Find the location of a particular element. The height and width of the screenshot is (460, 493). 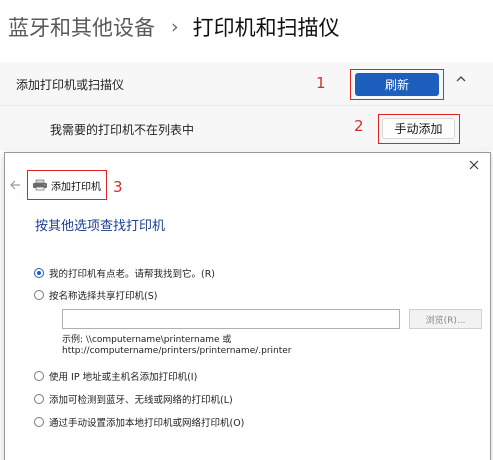

printer-icon is located at coordinates (40, 185).